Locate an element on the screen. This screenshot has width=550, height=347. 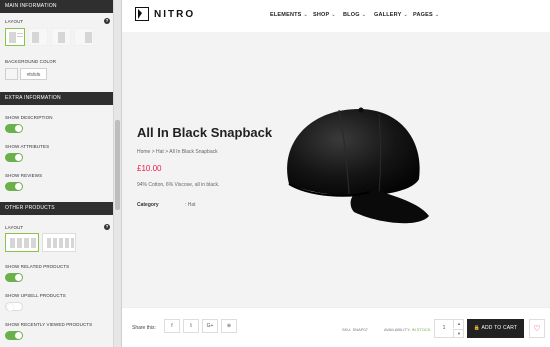
nav-pages: PAGES ⌄ is located at coordinates (426, 15).